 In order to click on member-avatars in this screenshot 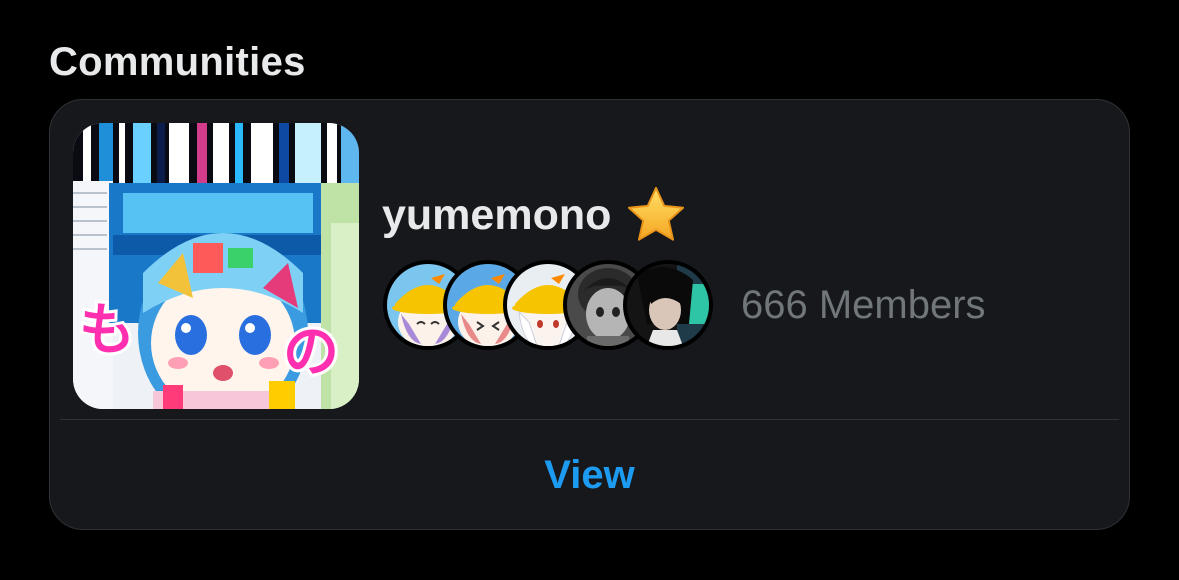, I will do `click(548, 305)`.